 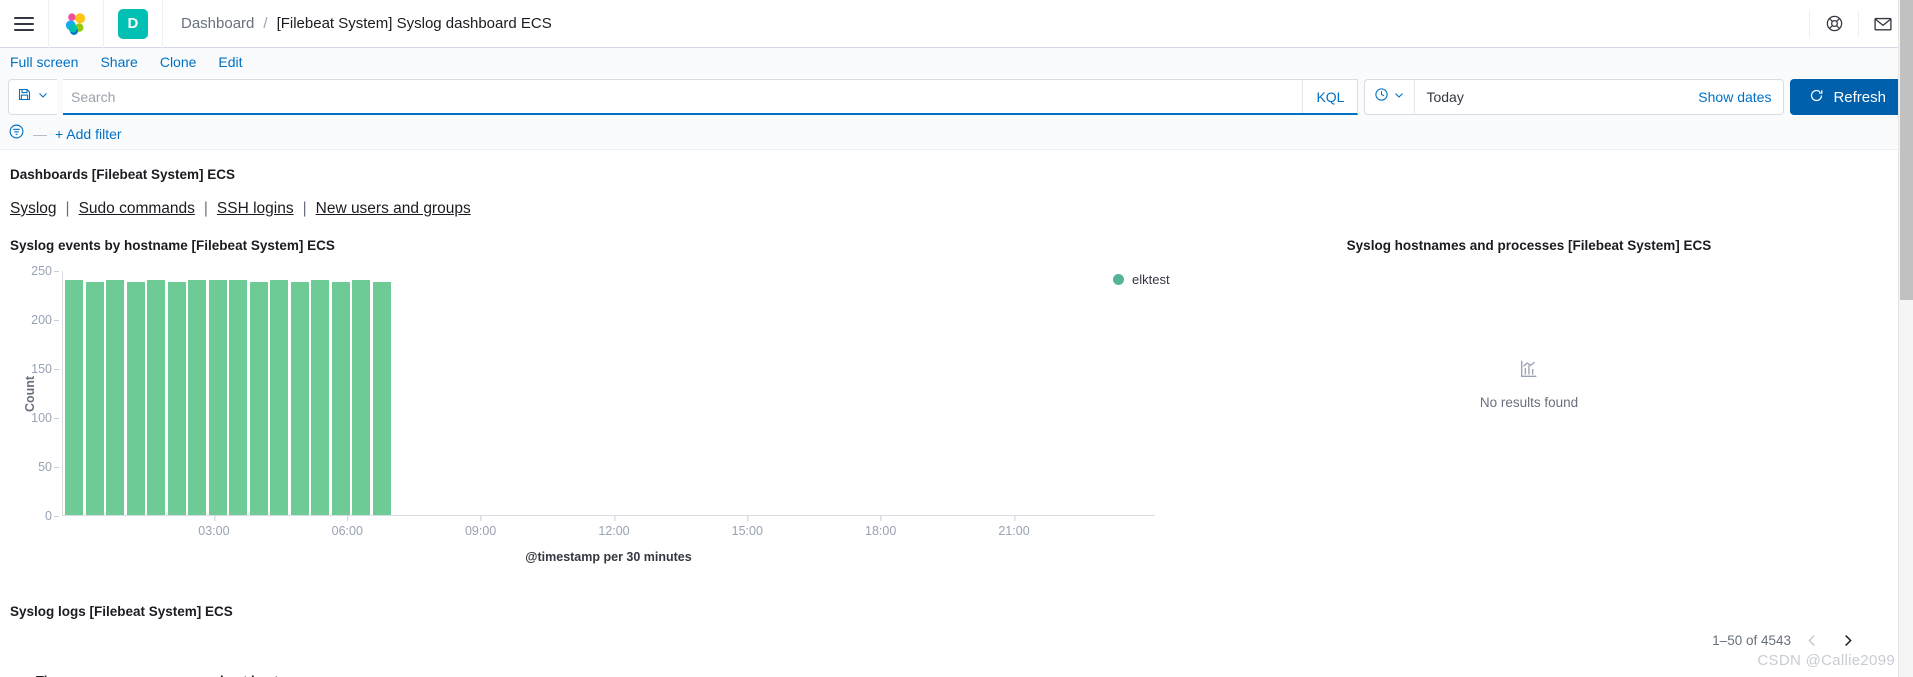 I want to click on show-dates-button: Show dates, so click(x=1734, y=97).